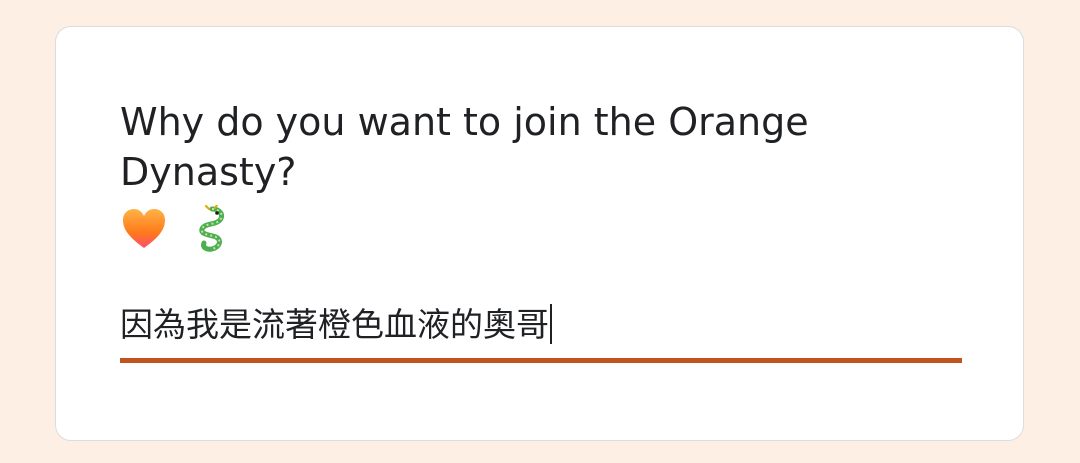  I want to click on answer-field: 因為我是流著橙色血液的奧哥, so click(541, 330).